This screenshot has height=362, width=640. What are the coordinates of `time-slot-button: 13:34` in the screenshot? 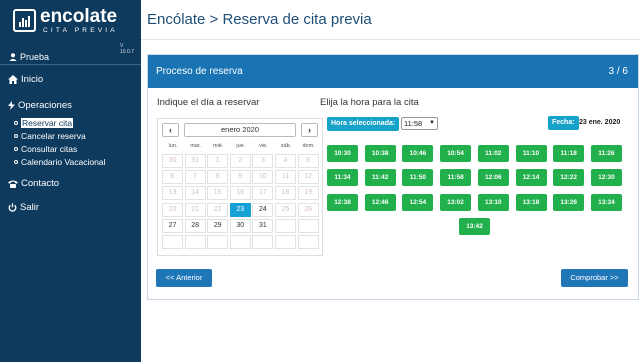 It's located at (606, 202).